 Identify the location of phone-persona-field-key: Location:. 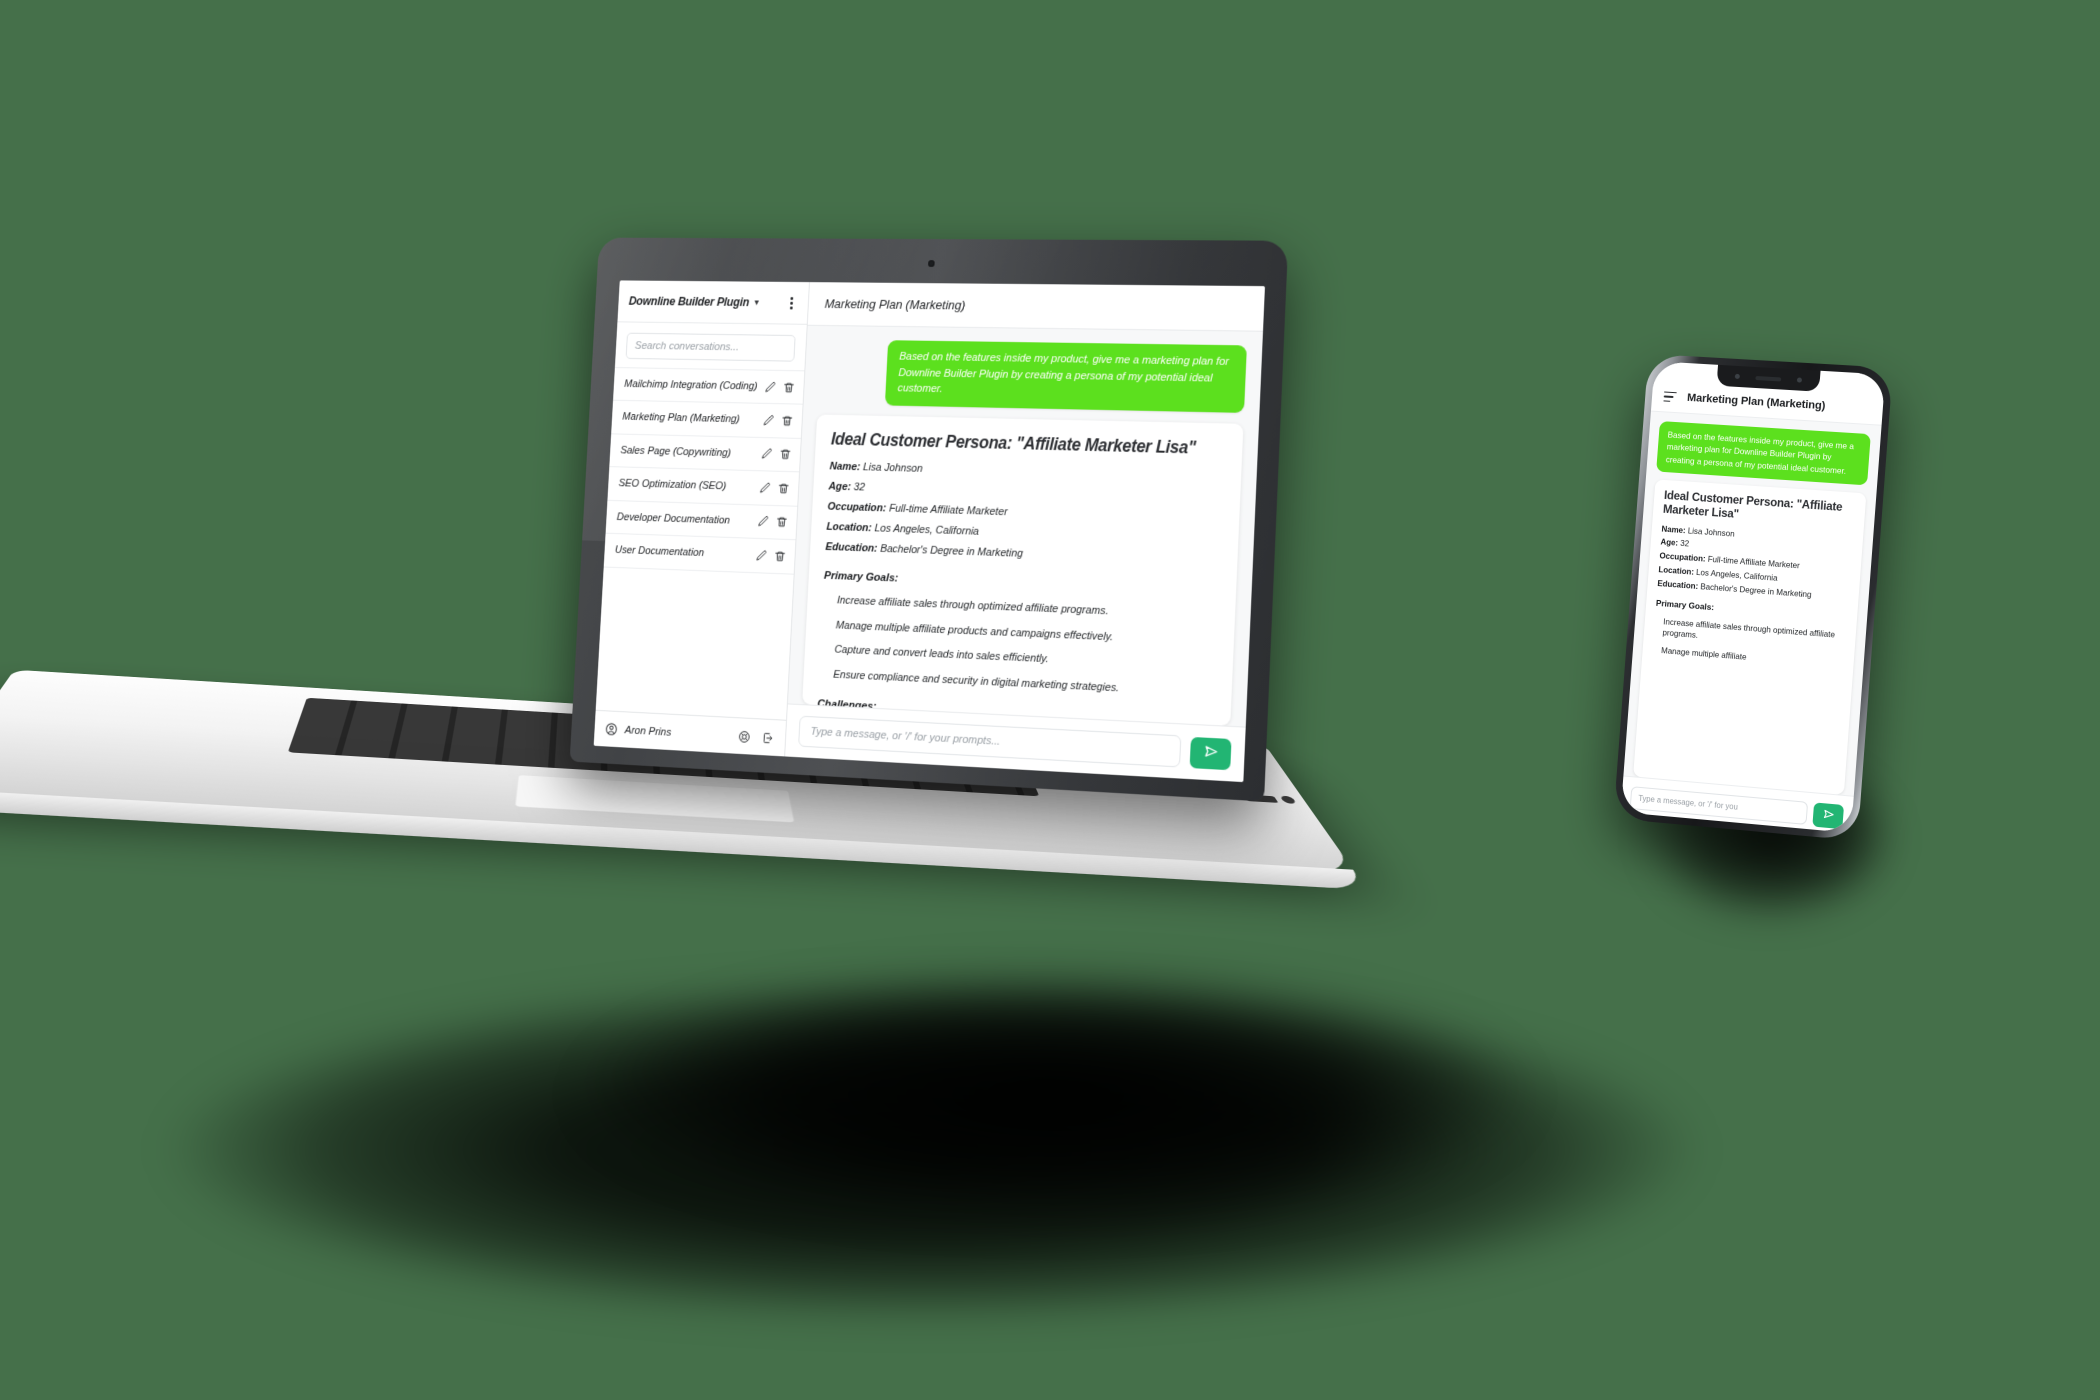
(1676, 571).